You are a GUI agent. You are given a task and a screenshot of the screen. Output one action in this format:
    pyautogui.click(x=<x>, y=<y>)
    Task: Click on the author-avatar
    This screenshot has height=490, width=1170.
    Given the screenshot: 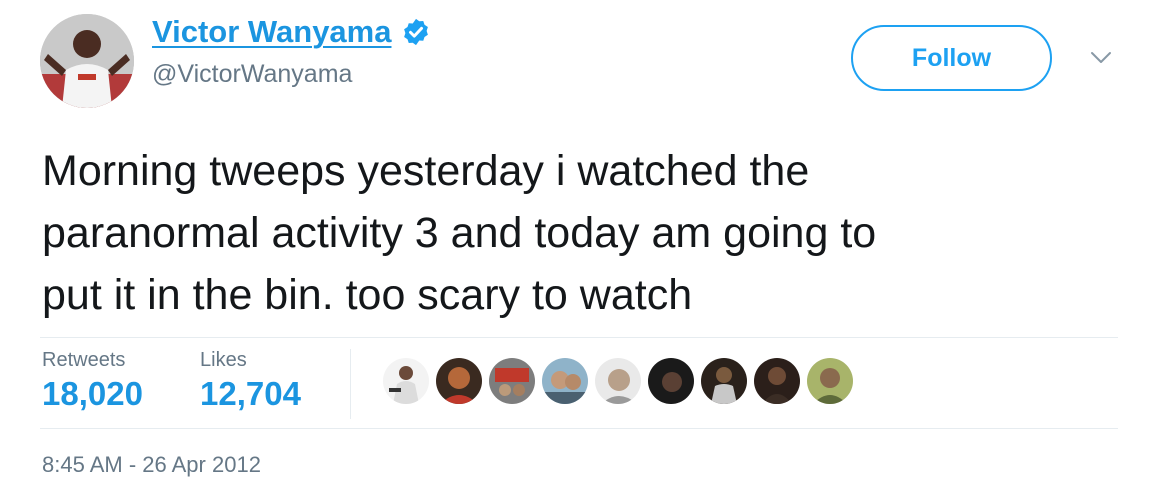 What is the action you would take?
    pyautogui.click(x=87, y=61)
    